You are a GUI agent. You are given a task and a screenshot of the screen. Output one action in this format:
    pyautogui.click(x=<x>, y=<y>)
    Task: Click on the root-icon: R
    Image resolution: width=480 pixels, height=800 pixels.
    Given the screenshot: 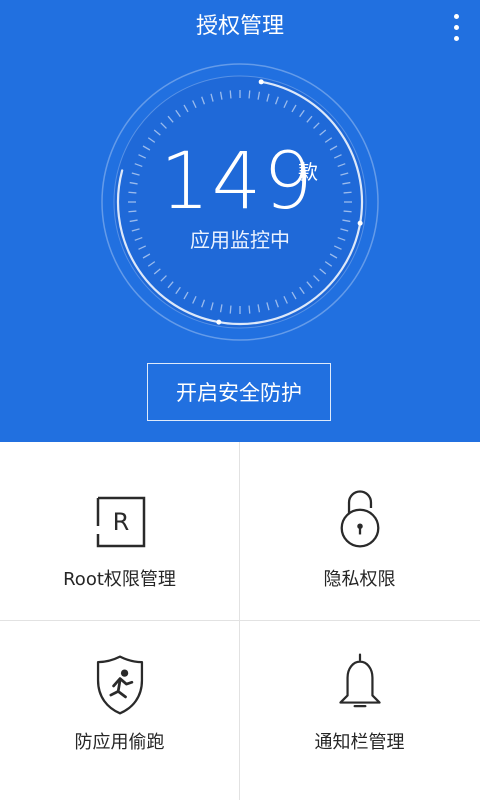 What is the action you would take?
    pyautogui.click(x=120, y=522)
    